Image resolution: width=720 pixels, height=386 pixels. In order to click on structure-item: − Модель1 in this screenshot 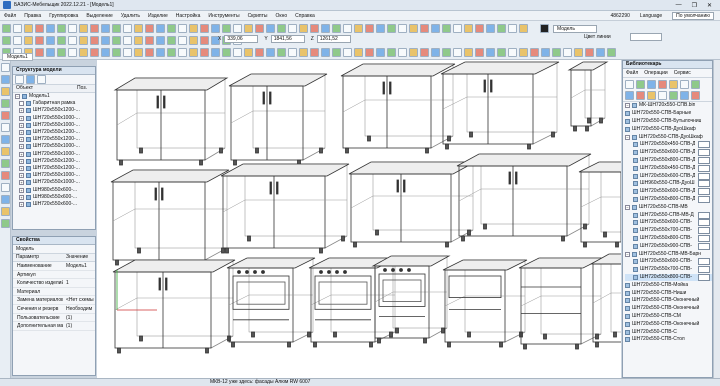, I will do `click(54, 96)`.